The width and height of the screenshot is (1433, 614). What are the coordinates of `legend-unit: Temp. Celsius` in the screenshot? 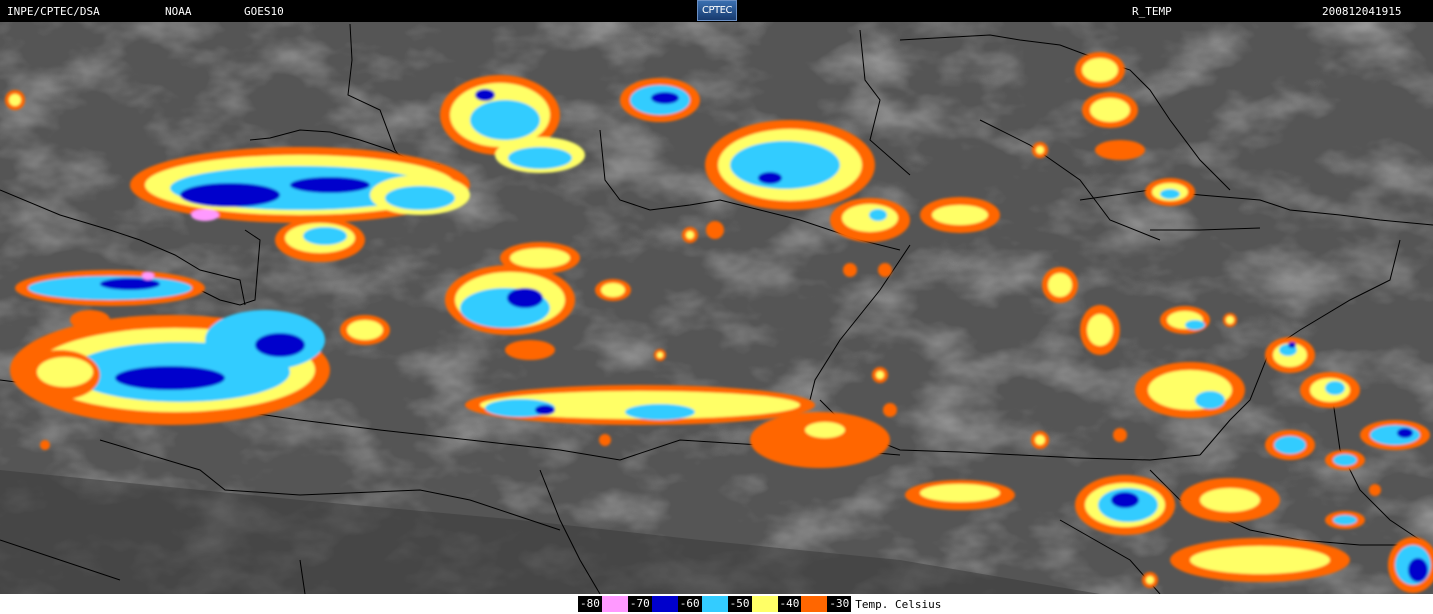 It's located at (898, 604).